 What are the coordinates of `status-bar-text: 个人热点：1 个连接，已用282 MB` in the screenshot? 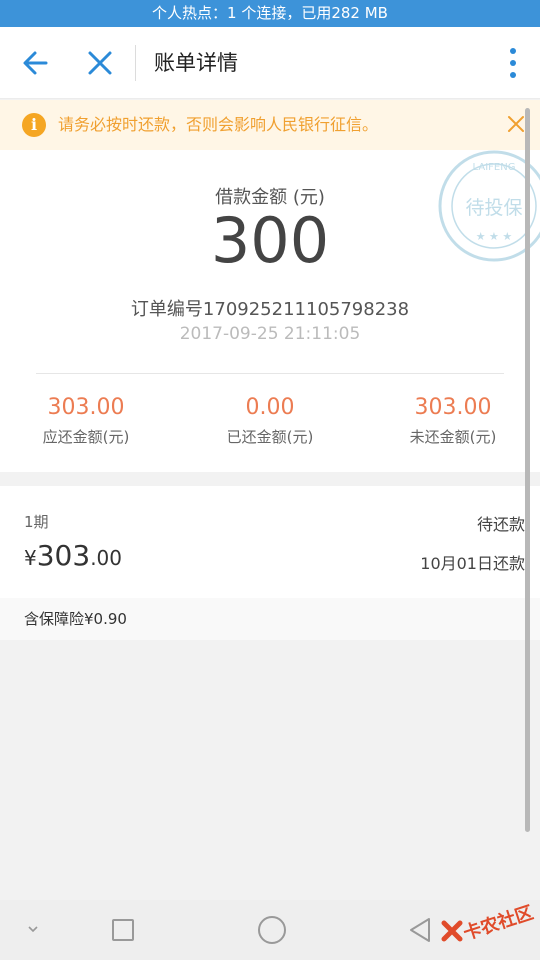 It's located at (270, 13).